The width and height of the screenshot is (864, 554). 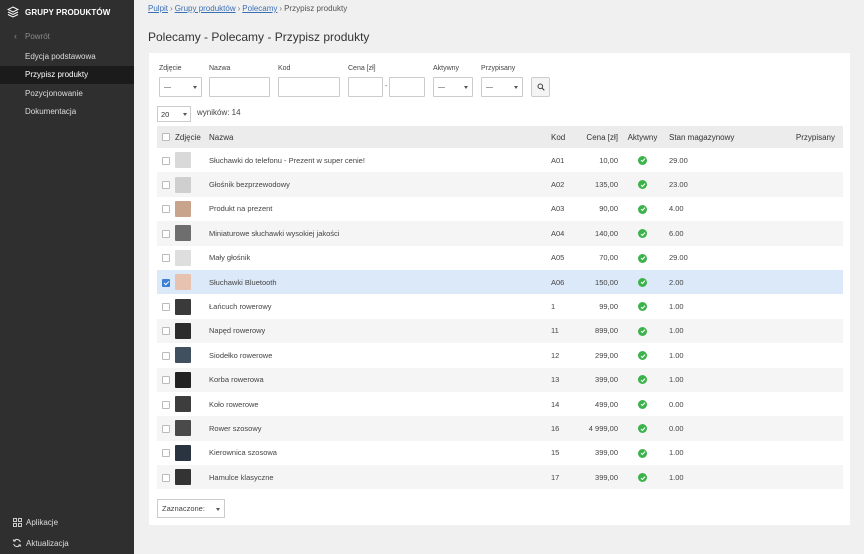 What do you see at coordinates (502, 87) in the screenshot?
I see `przypisany-select: —` at bounding box center [502, 87].